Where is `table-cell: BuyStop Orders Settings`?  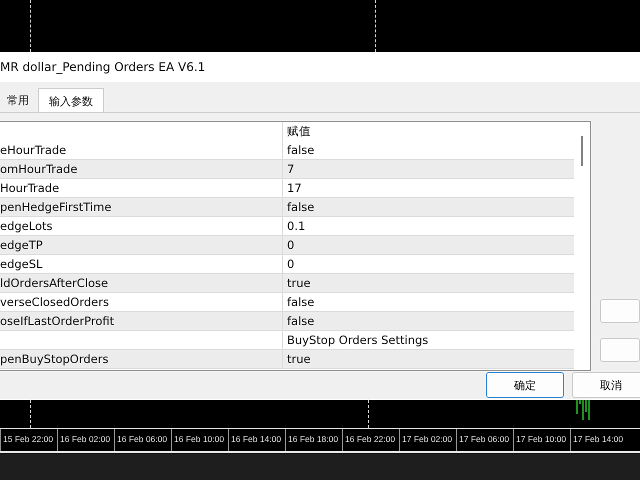 table-cell: BuyStop Orders Settings is located at coordinates (357, 340).